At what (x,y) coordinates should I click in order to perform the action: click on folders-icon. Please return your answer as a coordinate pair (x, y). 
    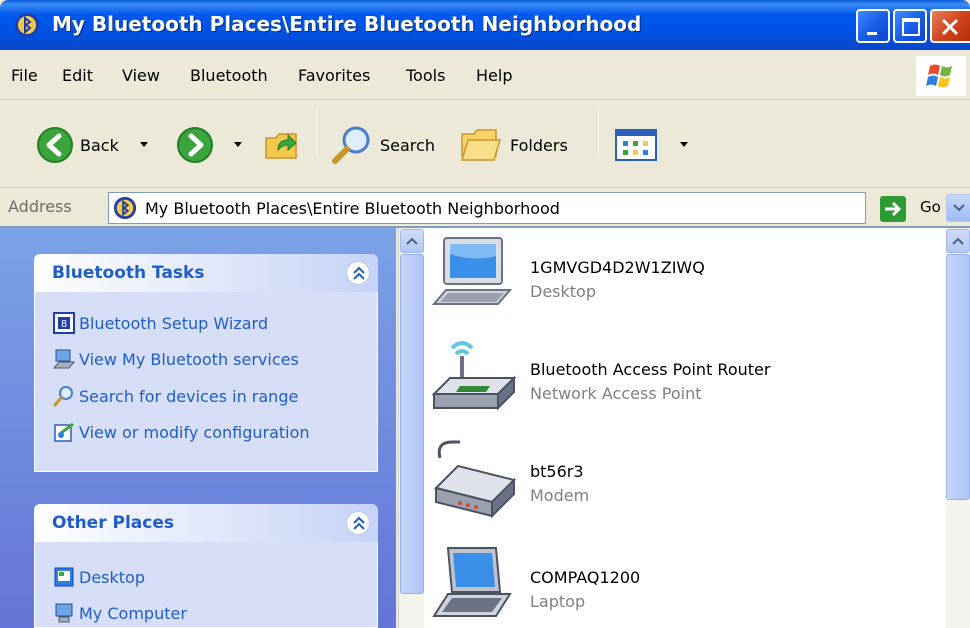
    Looking at the image, I should click on (481, 145).